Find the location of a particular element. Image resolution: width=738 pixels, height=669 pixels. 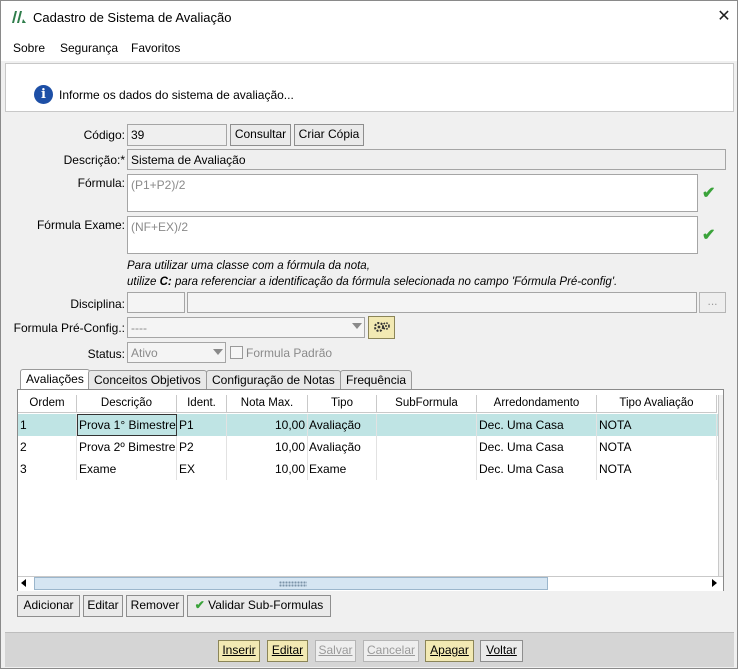

tab-label: Configuração de Notas is located at coordinates (273, 380).